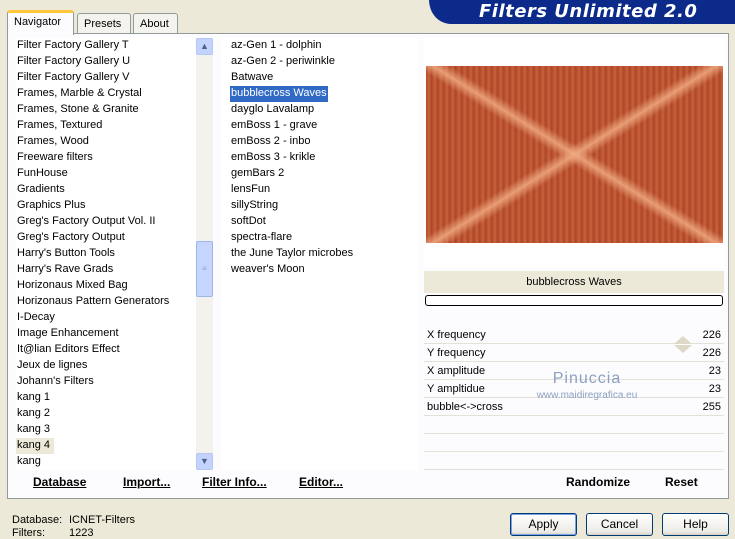  Describe the element at coordinates (274, 126) in the screenshot. I see `filter-item: emBoss 1 - grave` at that location.